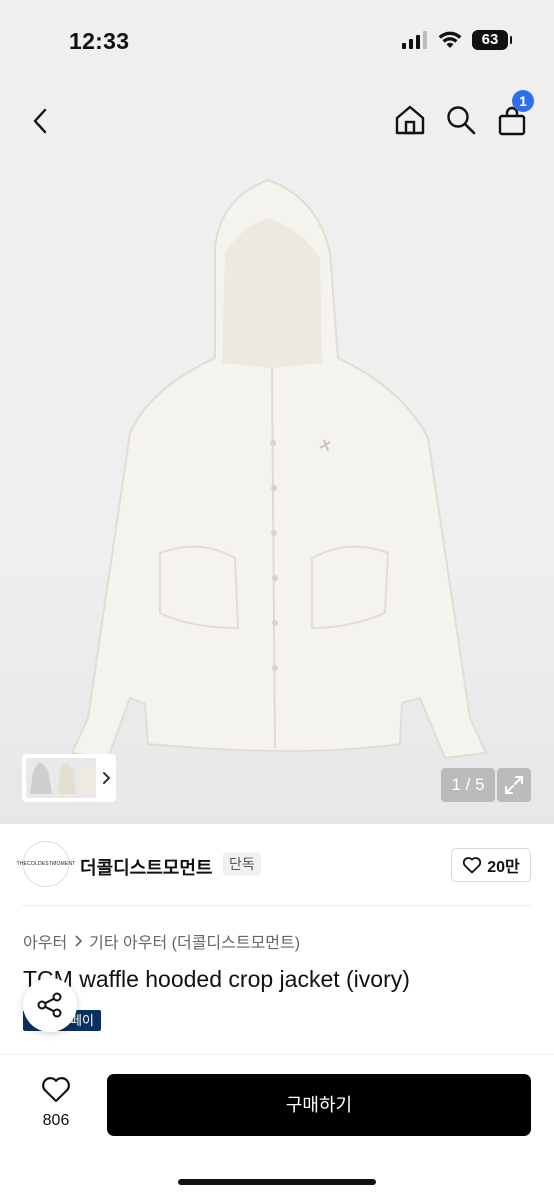 The image size is (554, 1201). I want to click on seller-like-count: 20만, so click(503, 867).